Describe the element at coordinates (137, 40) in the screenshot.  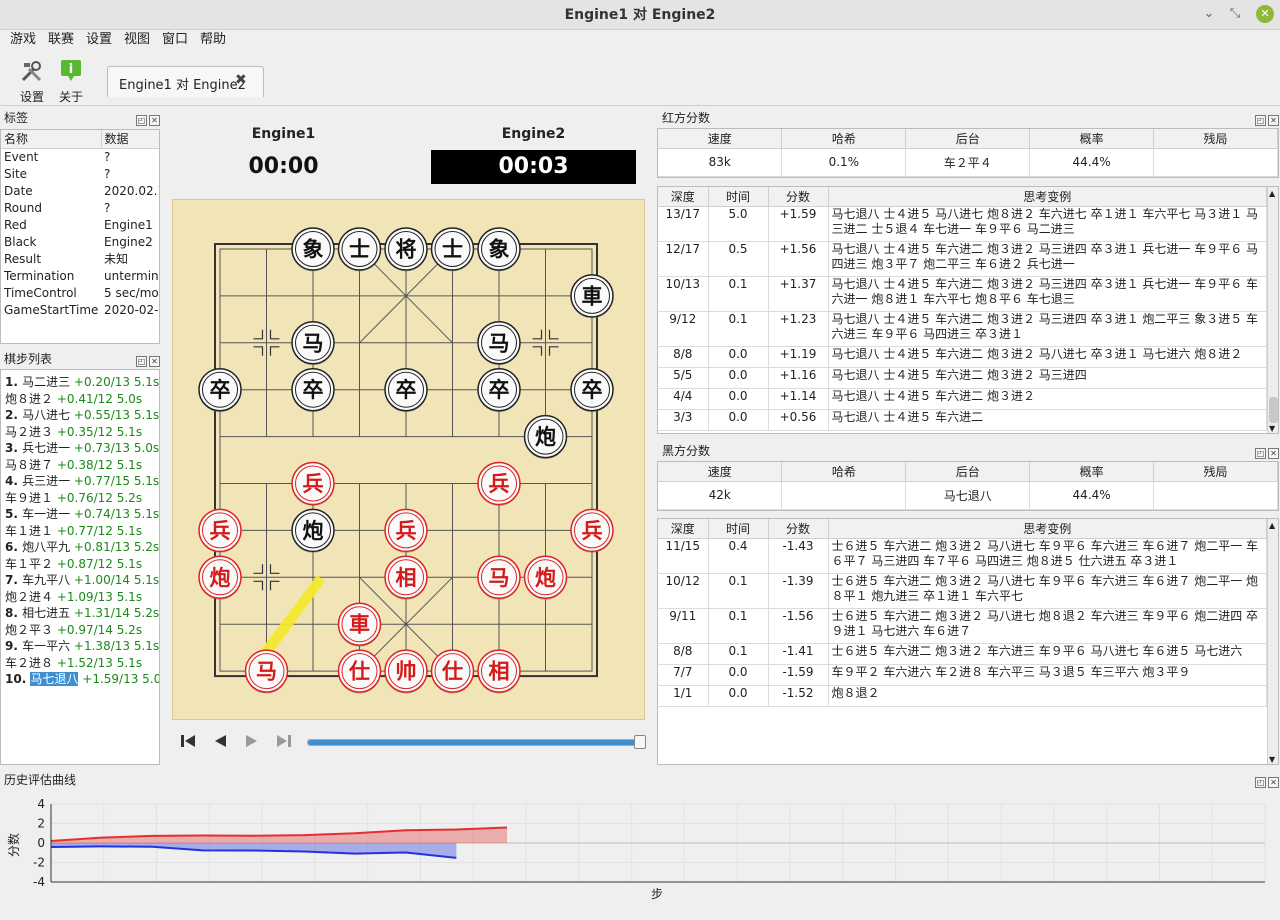
I see `menu-view: 视图` at that location.